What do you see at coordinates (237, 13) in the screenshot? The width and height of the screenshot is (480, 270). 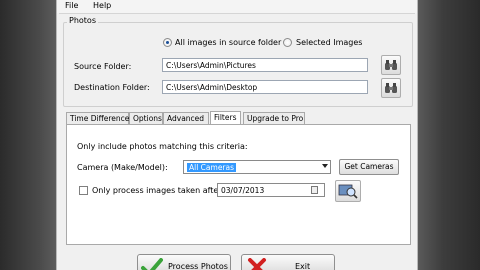 I see `menu-separator` at bounding box center [237, 13].